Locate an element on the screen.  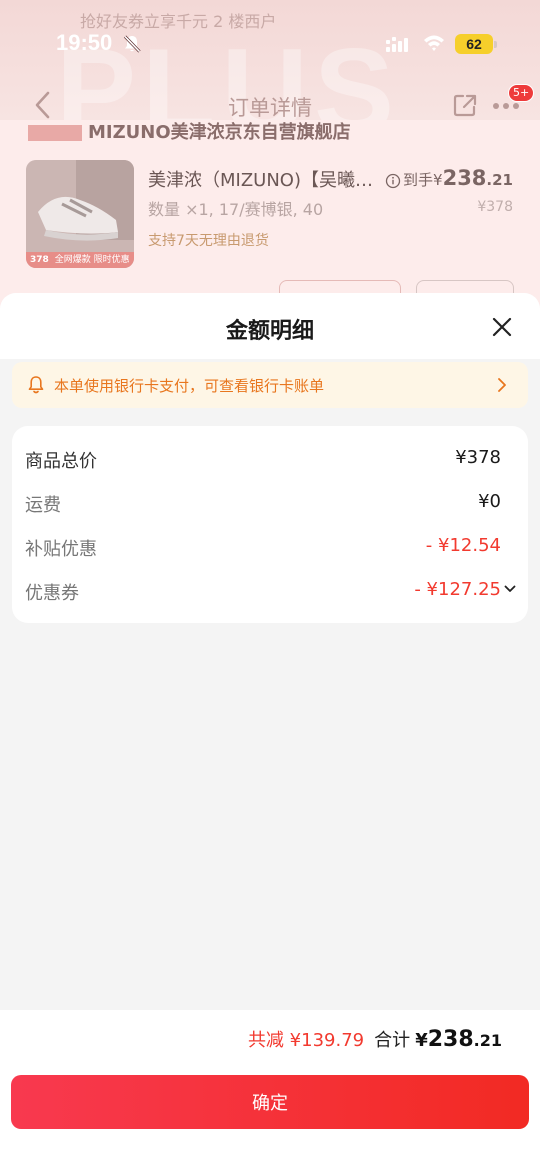
product-image-caption: 378 全网爆款 限时优惠 is located at coordinates (80, 260).